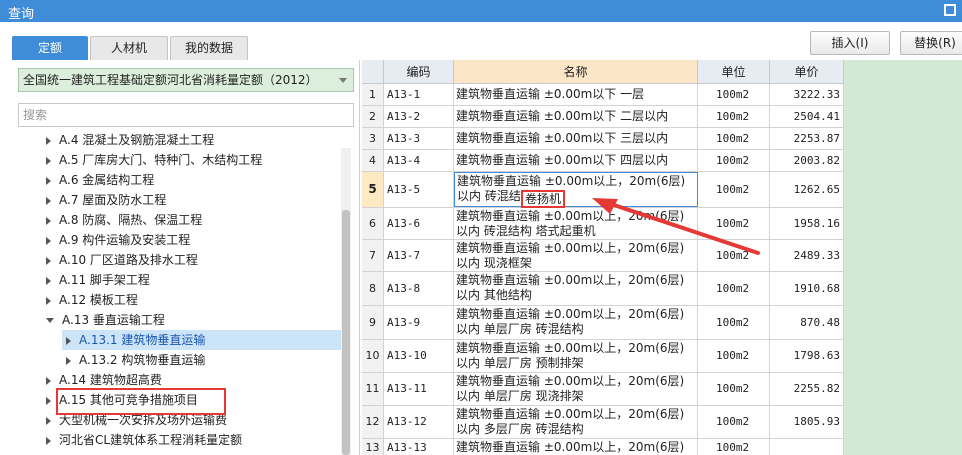 This screenshot has height=455, width=962. Describe the element at coordinates (154, 160) in the screenshot. I see `tree-item: A.5 厂库房大门、特种门、木结构工程` at that location.